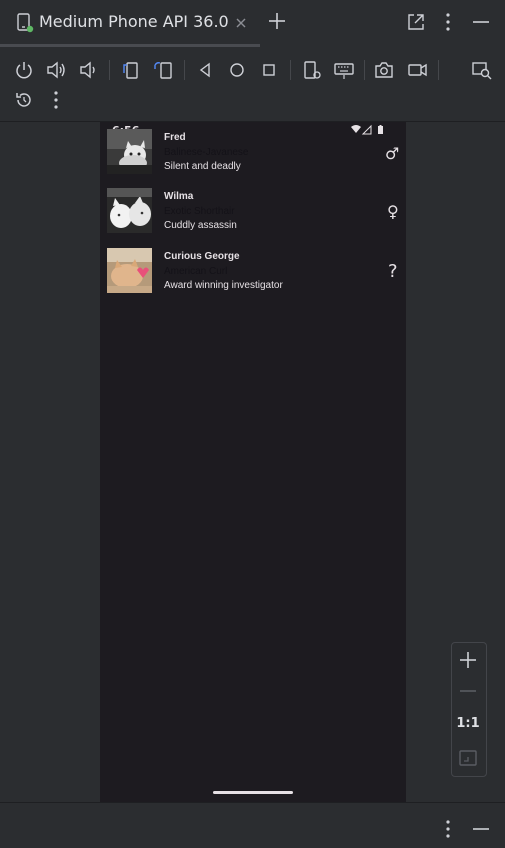 The image size is (505, 848). I want to click on home-icon, so click(237, 70).